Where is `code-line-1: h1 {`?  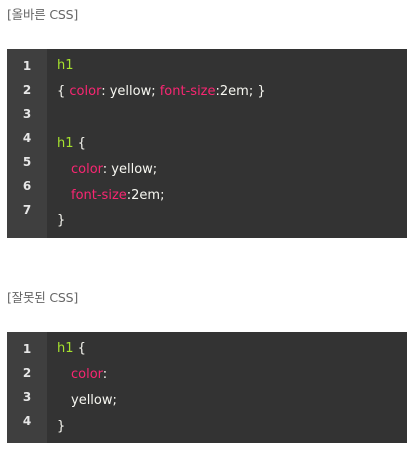 code-line-1: h1 { is located at coordinates (71, 349).